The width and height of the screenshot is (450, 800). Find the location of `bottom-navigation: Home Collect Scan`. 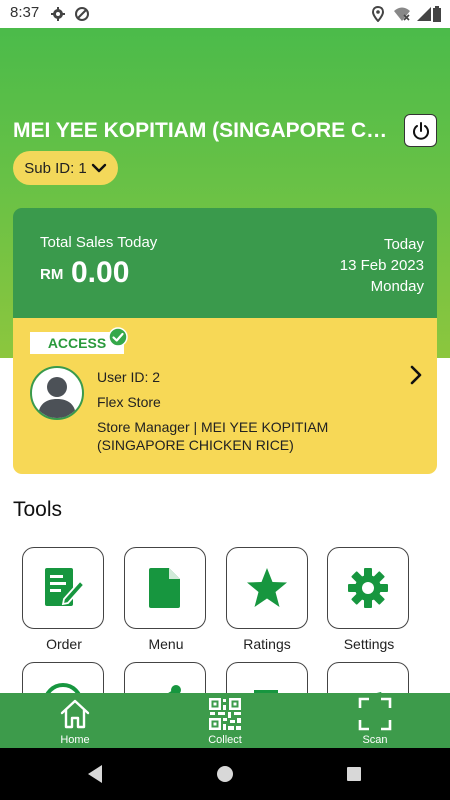

bottom-navigation: Home Collect Scan is located at coordinates (225, 720).